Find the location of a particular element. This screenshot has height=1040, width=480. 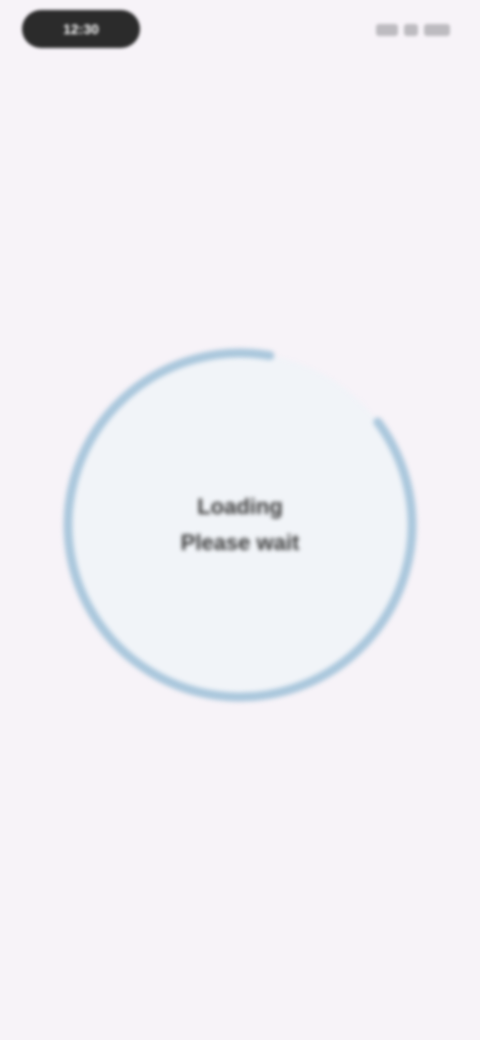

status-icons is located at coordinates (413, 30).